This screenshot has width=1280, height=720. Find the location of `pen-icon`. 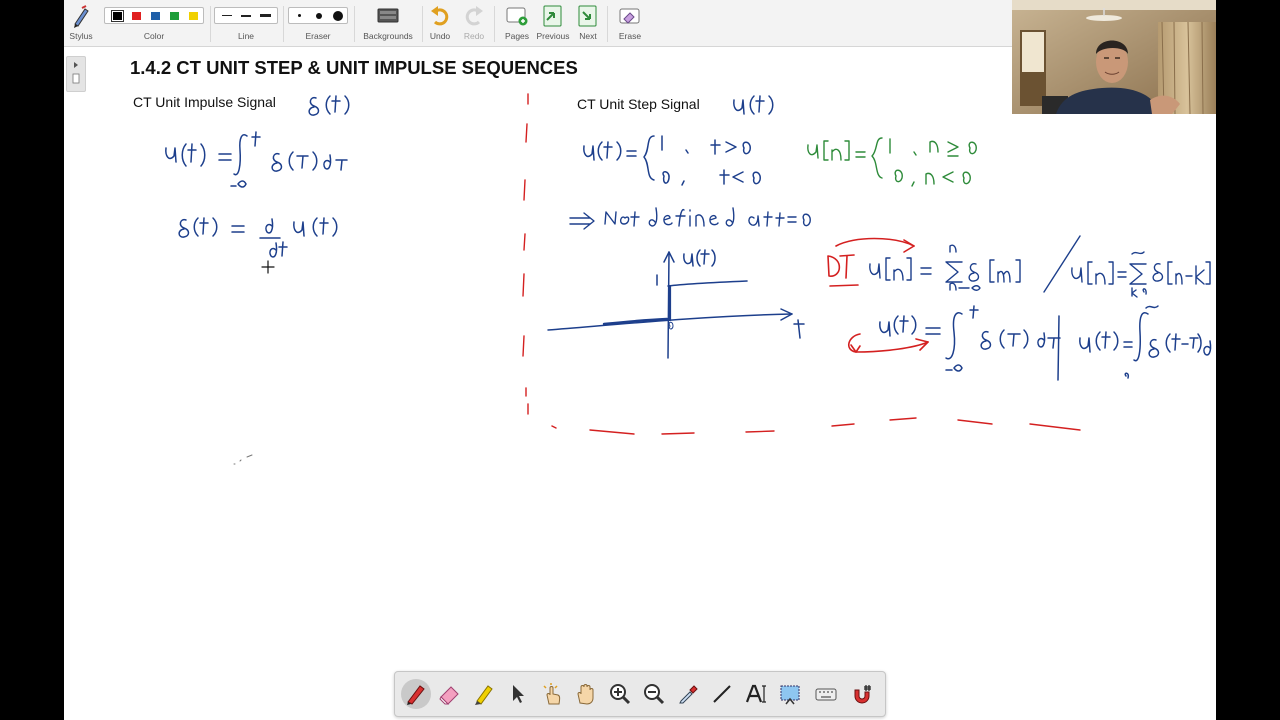

pen-icon is located at coordinates (416, 695).